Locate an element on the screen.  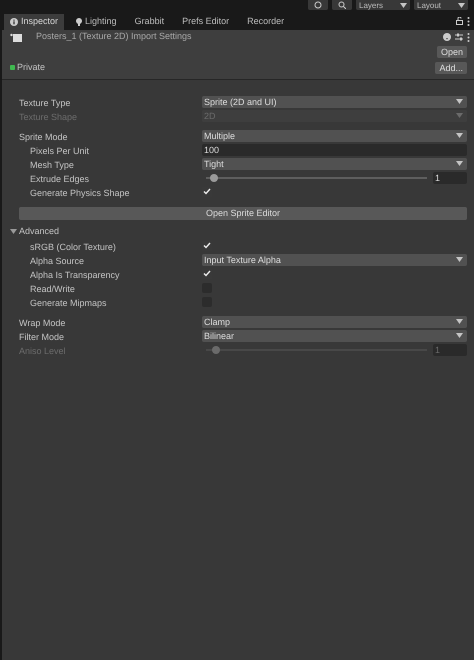
open-button: Open is located at coordinates (451, 52).